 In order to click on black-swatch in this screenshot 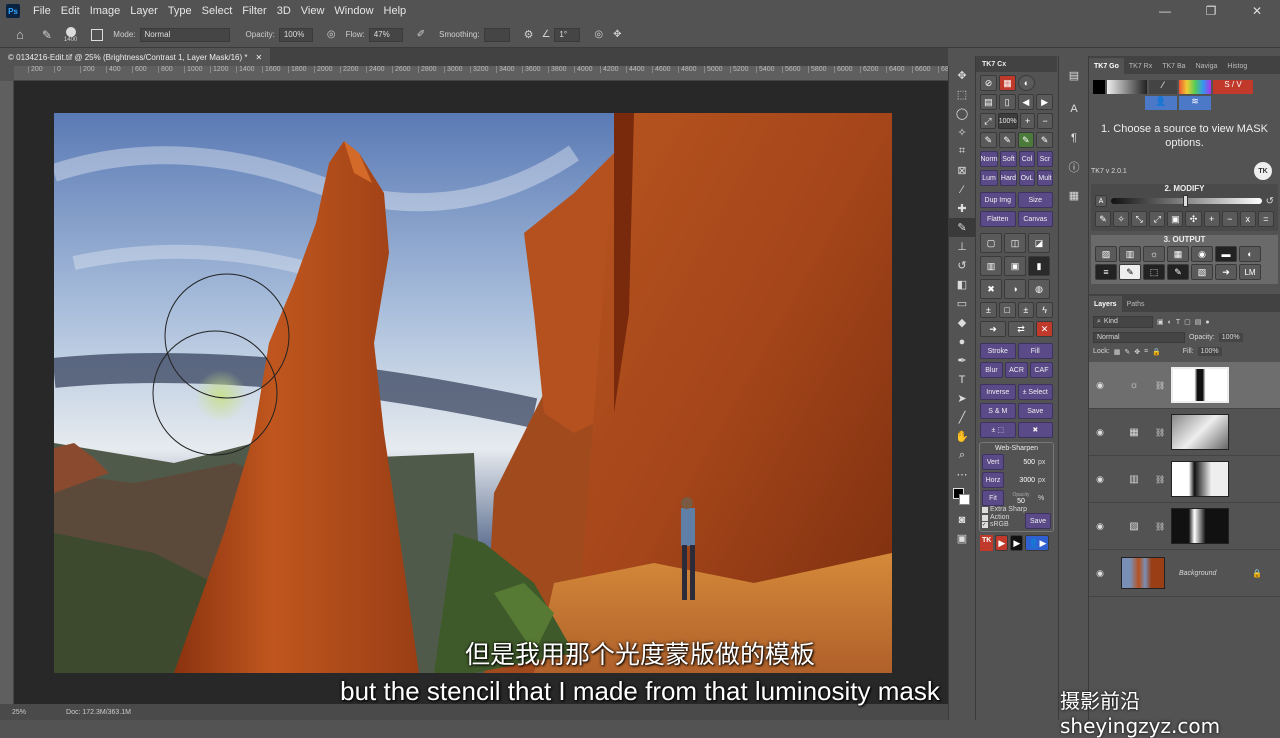, I will do `click(1099, 87)`.